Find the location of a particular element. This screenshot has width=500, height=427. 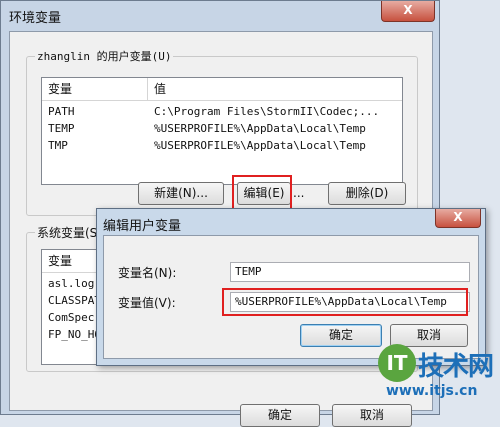

user-var-row-temp: TEMP %USERPROFILE%\AppData\Local\Temp is located at coordinates (222, 128).